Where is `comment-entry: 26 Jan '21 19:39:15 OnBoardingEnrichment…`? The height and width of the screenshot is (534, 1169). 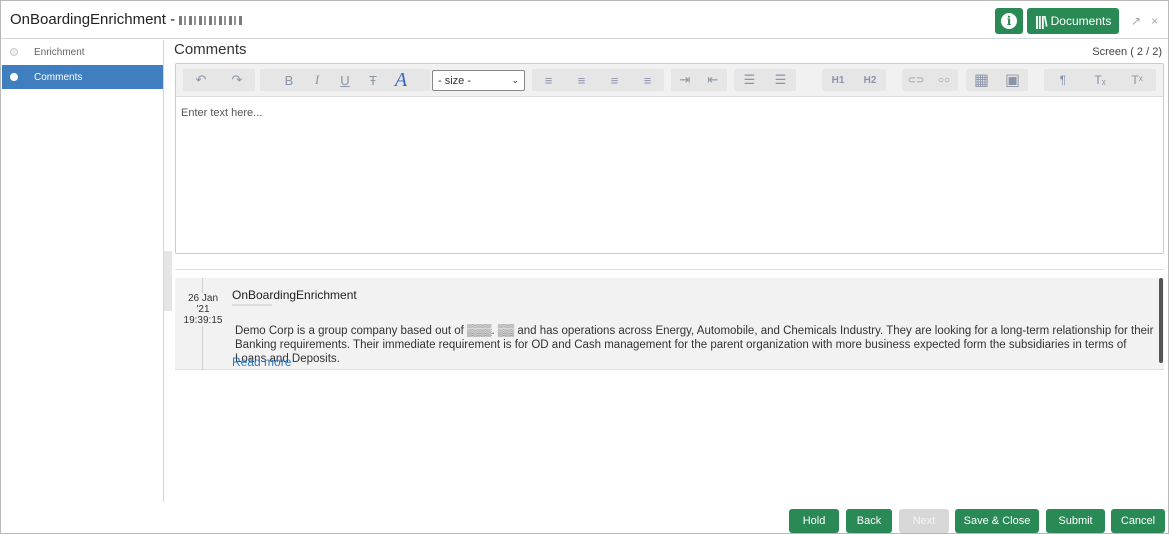
comment-entry: 26 Jan '21 19:39:15 OnBoardingEnrichment… is located at coordinates (669, 324).